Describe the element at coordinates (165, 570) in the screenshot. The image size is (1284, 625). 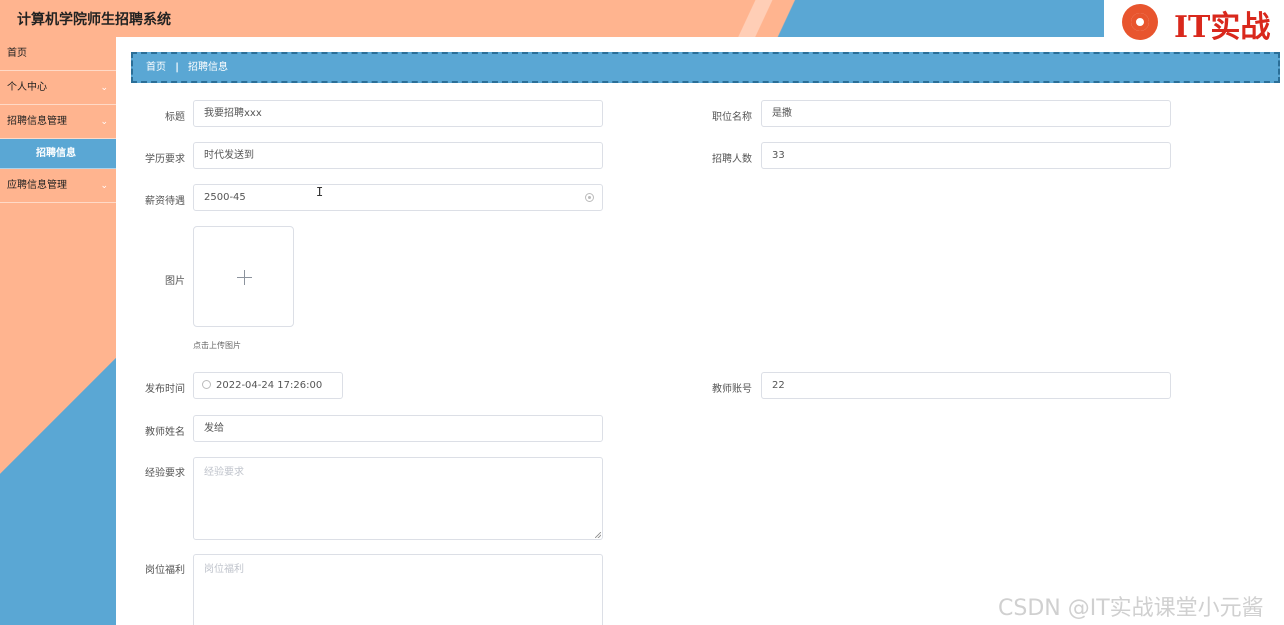
I see `benefits-label: 岗位福利` at that location.